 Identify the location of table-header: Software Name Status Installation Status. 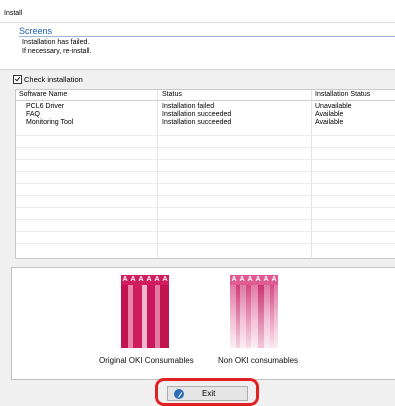
(205, 95).